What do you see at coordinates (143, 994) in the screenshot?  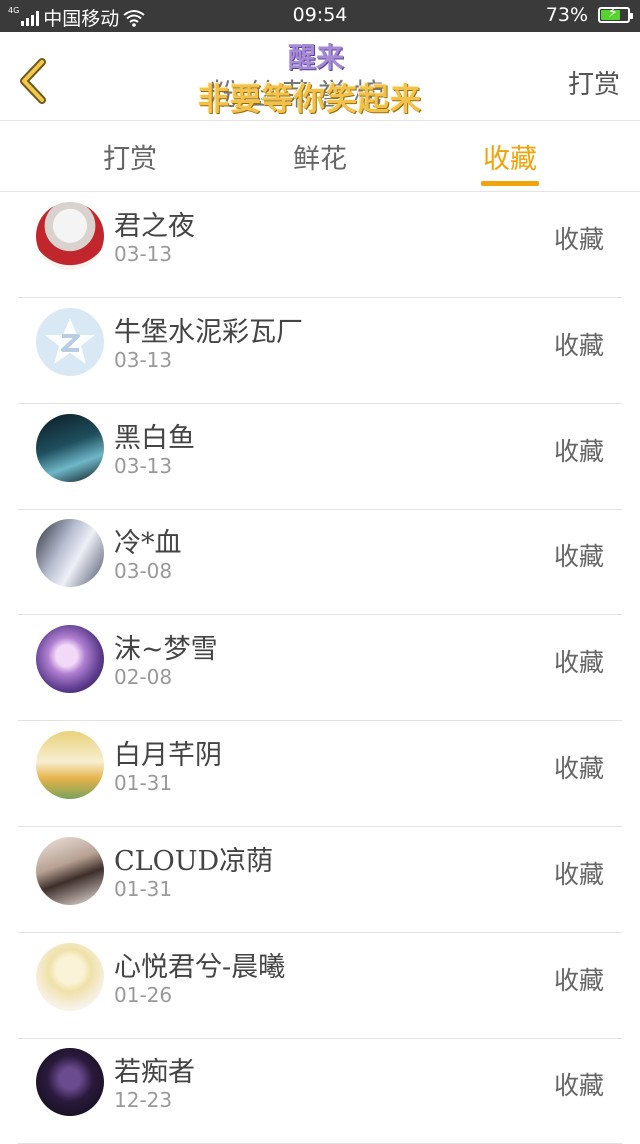 I see `favorite-date: 01-26` at bounding box center [143, 994].